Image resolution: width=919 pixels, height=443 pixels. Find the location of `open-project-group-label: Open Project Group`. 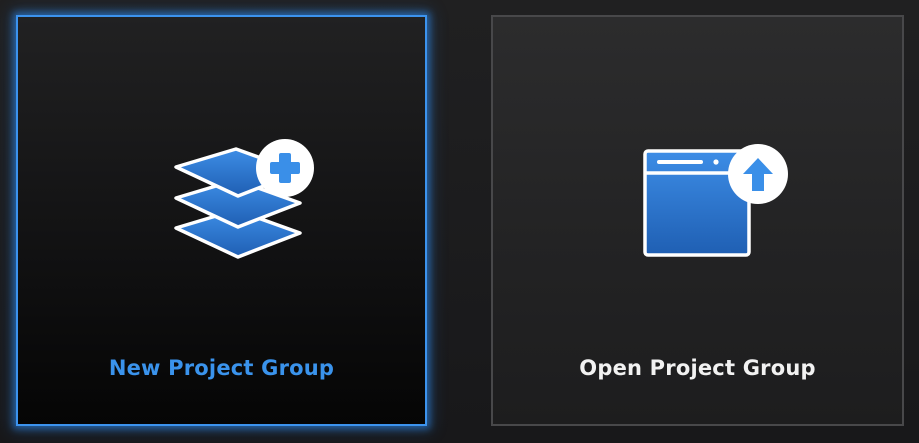

open-project-group-label: Open Project Group is located at coordinates (697, 368).